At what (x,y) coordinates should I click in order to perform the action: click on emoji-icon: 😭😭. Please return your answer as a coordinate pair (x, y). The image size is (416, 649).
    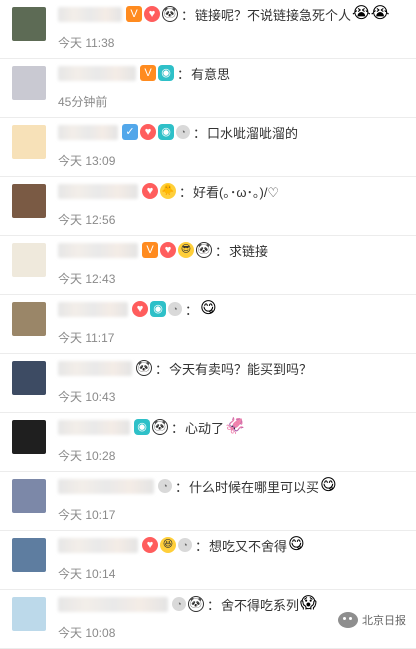
    Looking at the image, I should click on (371, 13).